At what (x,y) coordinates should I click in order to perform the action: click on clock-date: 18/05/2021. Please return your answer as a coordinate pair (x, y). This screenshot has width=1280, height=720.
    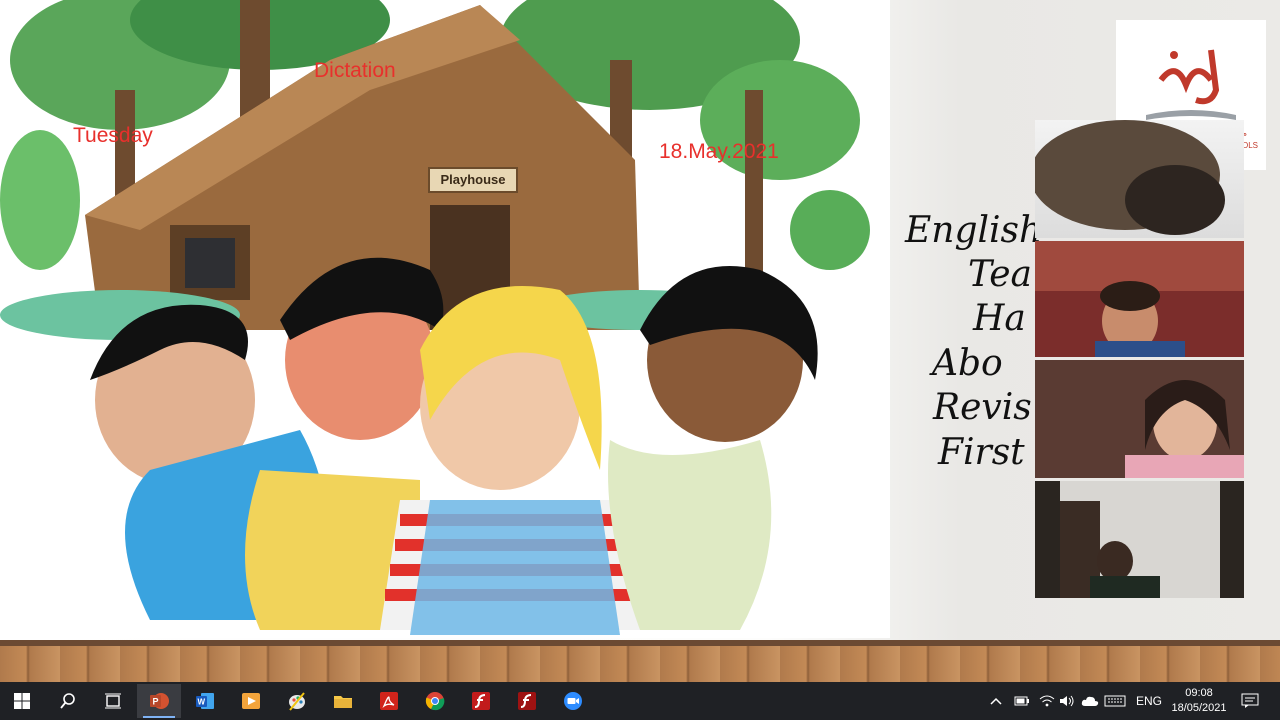
    Looking at the image, I should click on (1199, 708).